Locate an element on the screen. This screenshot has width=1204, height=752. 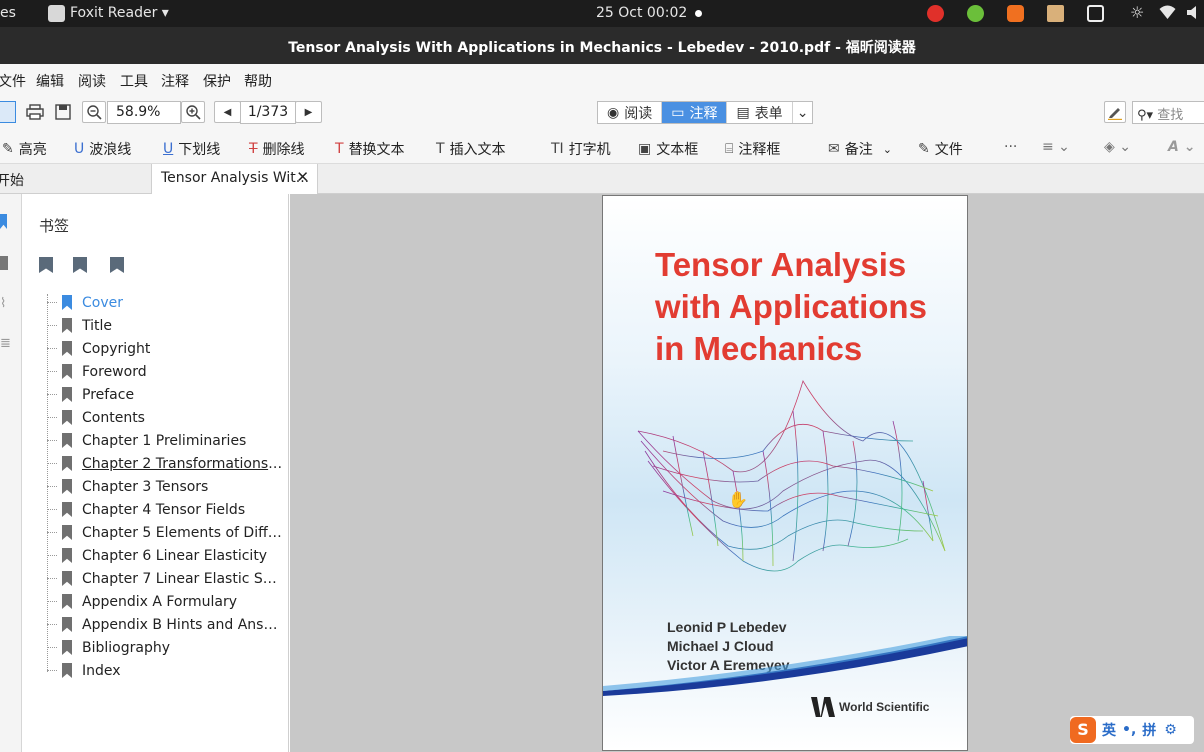
bookmark-item-appendix-b: Appendix B Hints and Answers is located at coordinates (168, 624).